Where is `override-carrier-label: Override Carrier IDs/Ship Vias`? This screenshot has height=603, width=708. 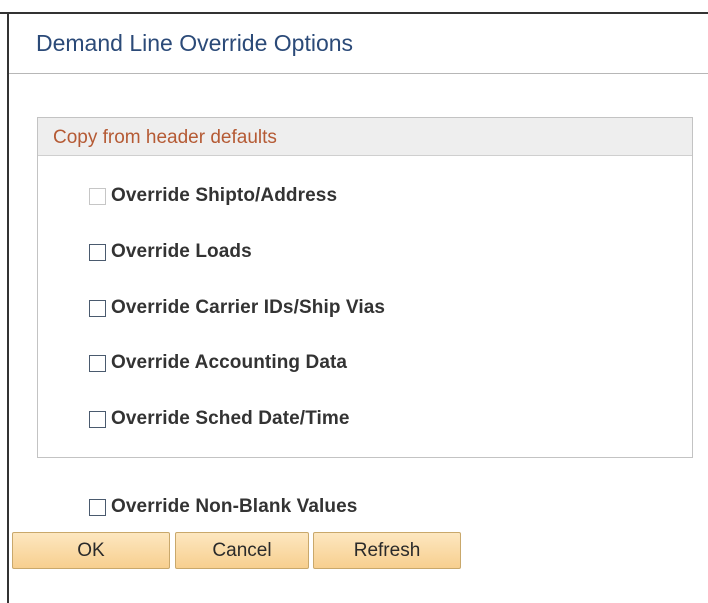 override-carrier-label: Override Carrier IDs/Ship Vias is located at coordinates (248, 307).